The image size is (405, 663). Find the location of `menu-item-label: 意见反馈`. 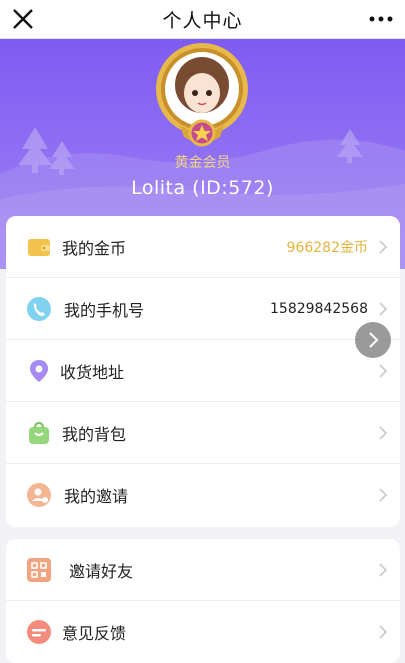

menu-item-label: 意见反馈 is located at coordinates (94, 633).